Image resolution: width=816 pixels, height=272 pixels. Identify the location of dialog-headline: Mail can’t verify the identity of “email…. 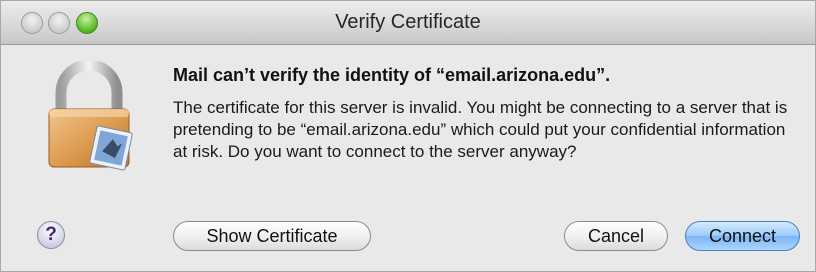
(392, 75).